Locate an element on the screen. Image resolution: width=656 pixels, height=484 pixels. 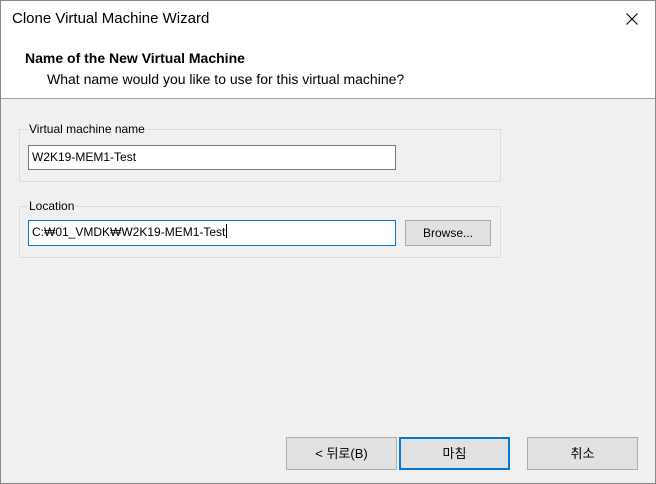
finish-label: 마침 is located at coordinates (454, 453).